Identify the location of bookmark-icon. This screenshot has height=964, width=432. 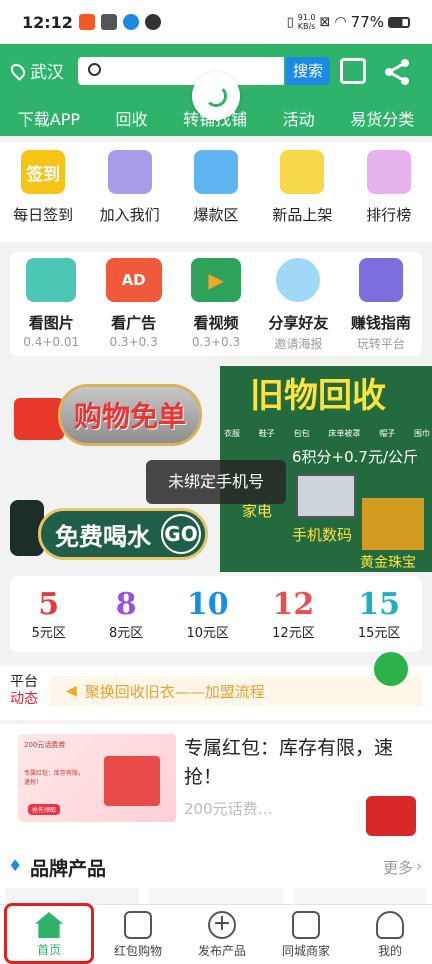
(380, 280).